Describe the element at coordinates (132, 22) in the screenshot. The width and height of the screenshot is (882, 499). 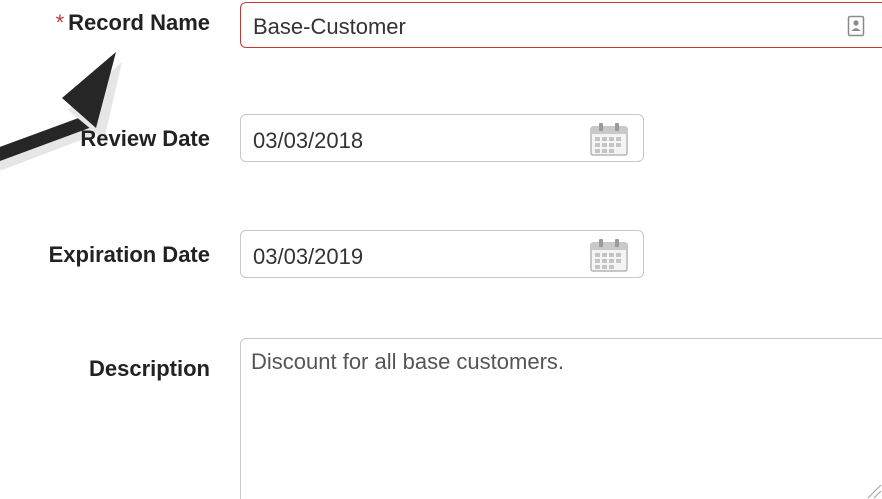
I see `record-name-label: * Record Name` at that location.